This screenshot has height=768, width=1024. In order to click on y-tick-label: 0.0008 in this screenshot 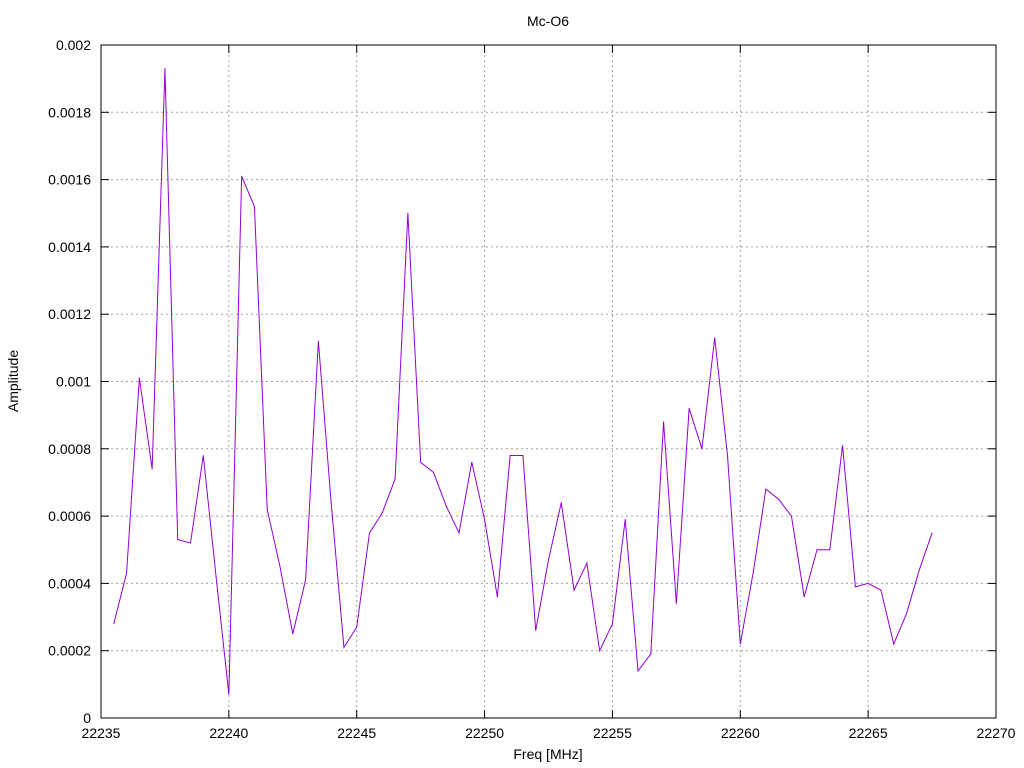, I will do `click(69, 449)`.